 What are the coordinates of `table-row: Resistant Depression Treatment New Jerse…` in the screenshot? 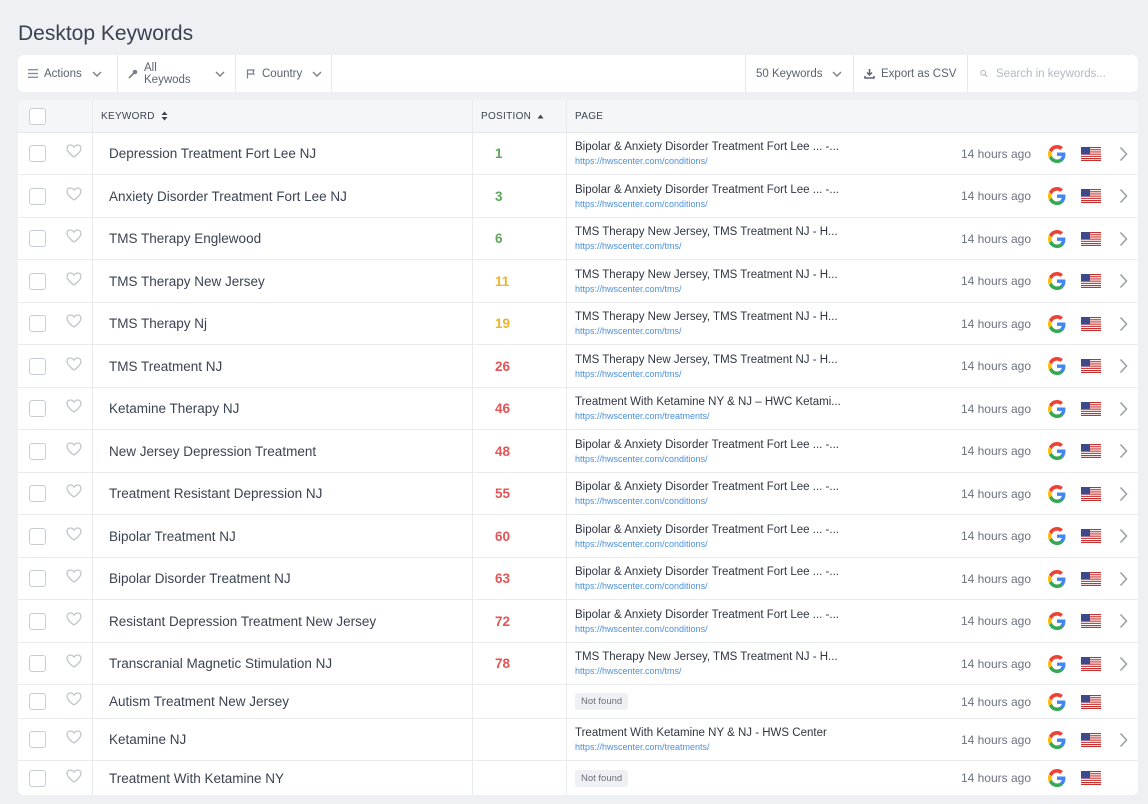 It's located at (578, 621).